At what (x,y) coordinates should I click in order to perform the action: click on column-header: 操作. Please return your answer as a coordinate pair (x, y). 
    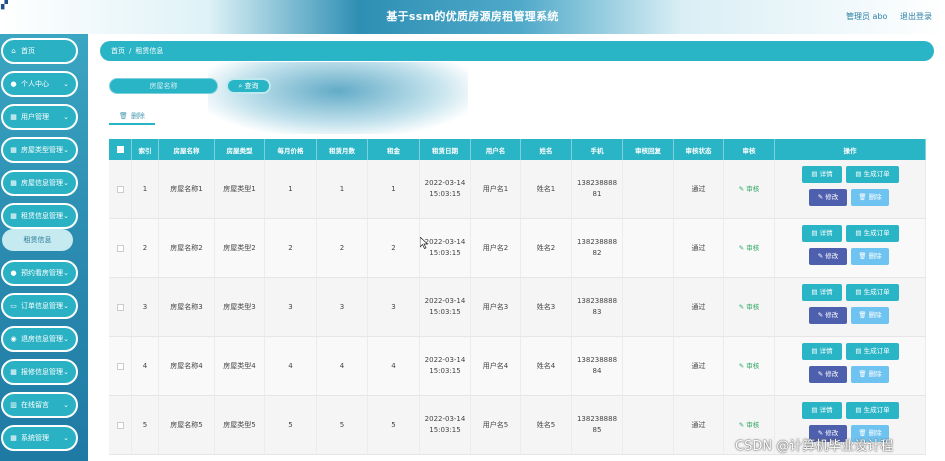
    Looking at the image, I should click on (850, 149).